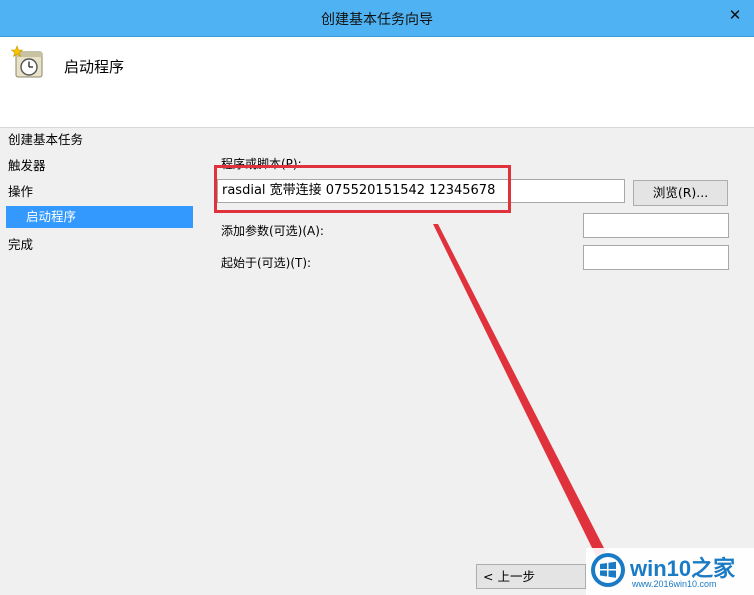 The height and width of the screenshot is (595, 754). Describe the element at coordinates (519, 390) in the screenshot. I see `annotation-arrow` at that location.